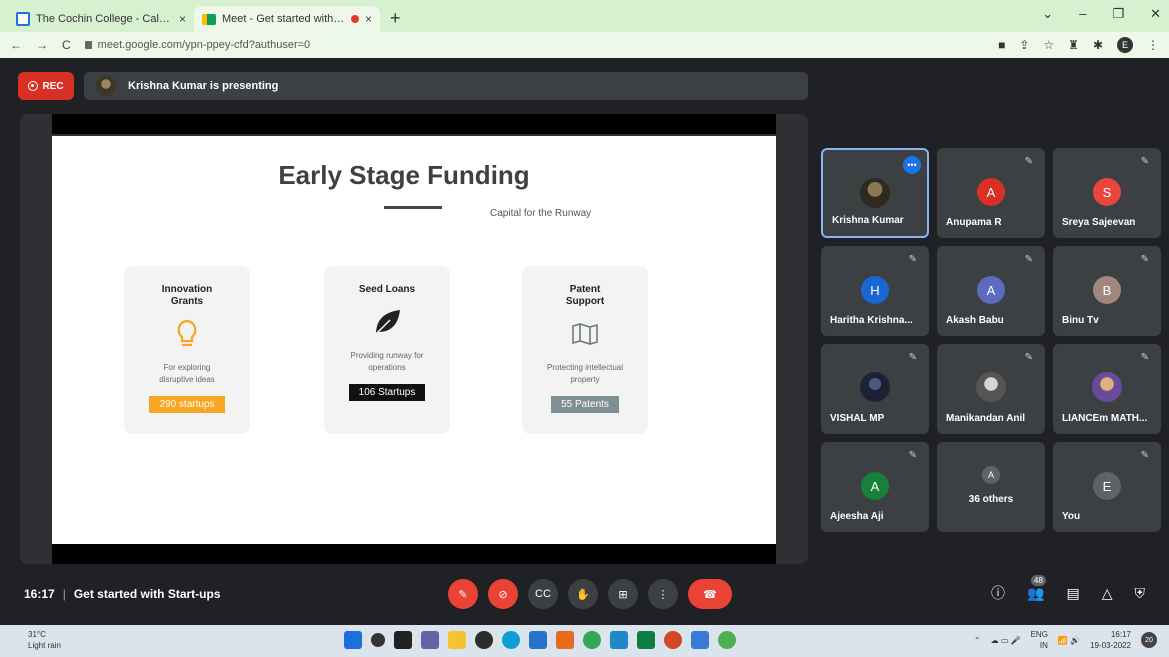 The width and height of the screenshot is (1169, 657). What do you see at coordinates (991, 487) in the screenshot?
I see `participant-tile-others: A 36 others` at bounding box center [991, 487].